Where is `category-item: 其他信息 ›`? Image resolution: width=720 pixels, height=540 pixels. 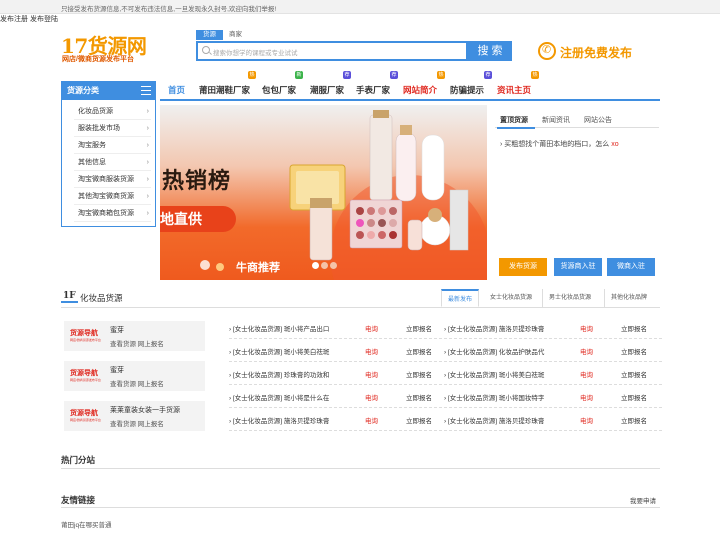 category-item: 其他信息 › is located at coordinates (112, 162).